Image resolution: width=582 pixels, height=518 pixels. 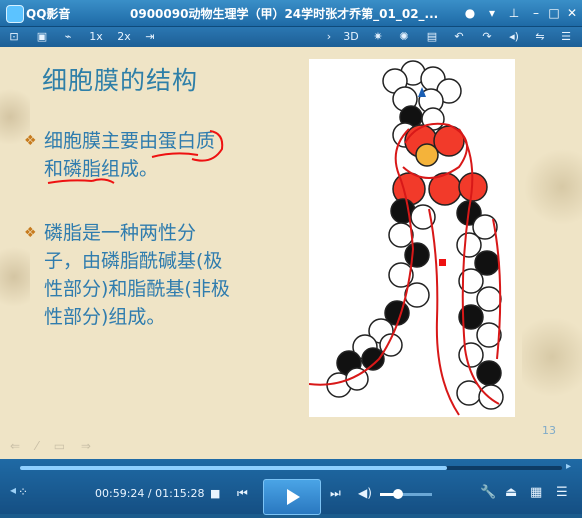 What do you see at coordinates (48, 14) in the screenshot?
I see `app-name: QQ影音` at bounding box center [48, 14].